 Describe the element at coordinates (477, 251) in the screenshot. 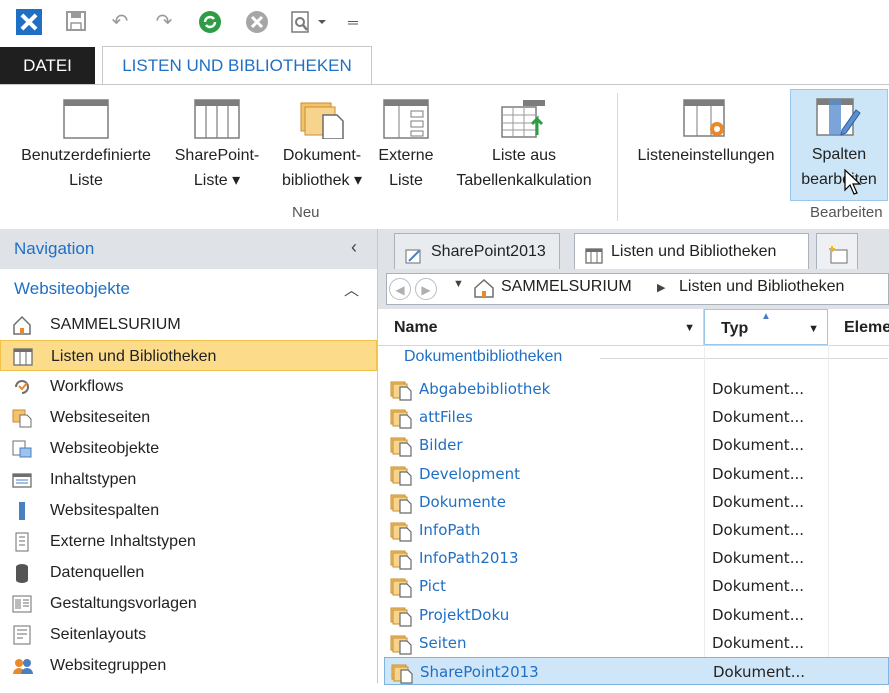

I see `tab-sharepoint2013: SharePoint2013` at that location.